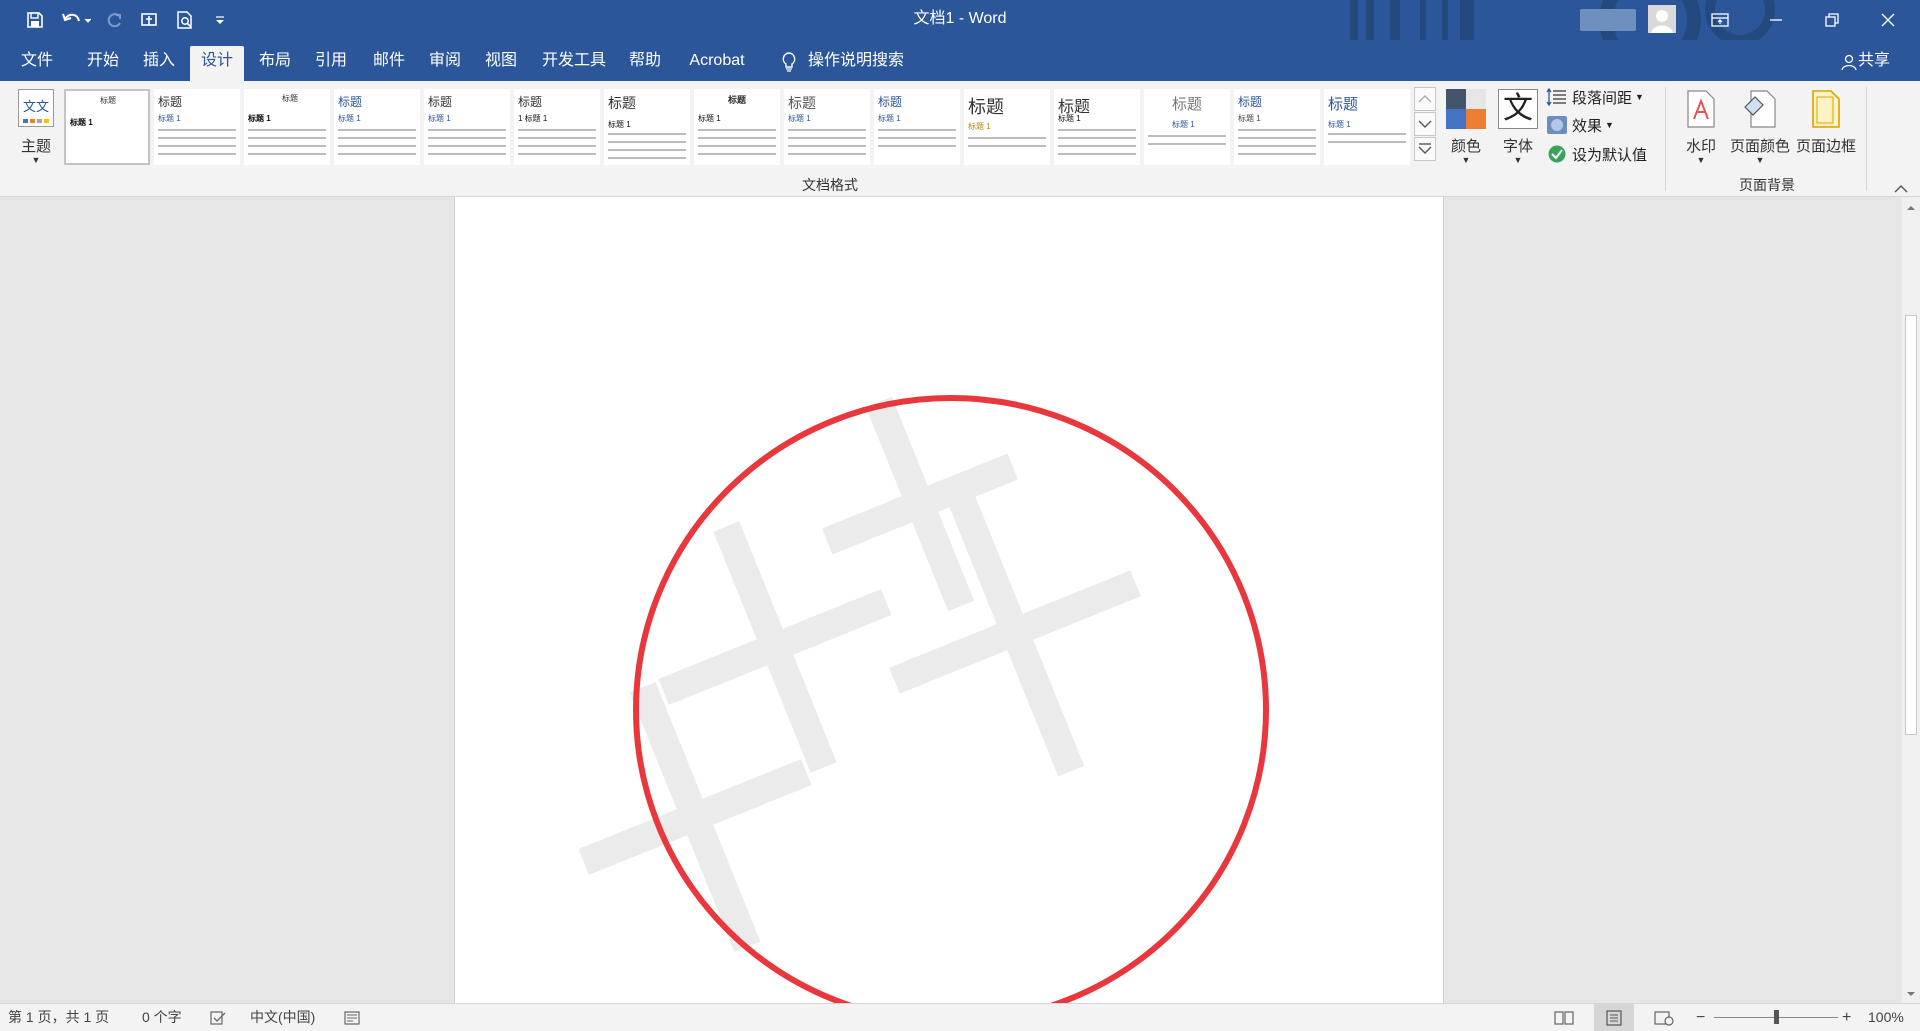  I want to click on gallery-more-icon, so click(1425, 149).